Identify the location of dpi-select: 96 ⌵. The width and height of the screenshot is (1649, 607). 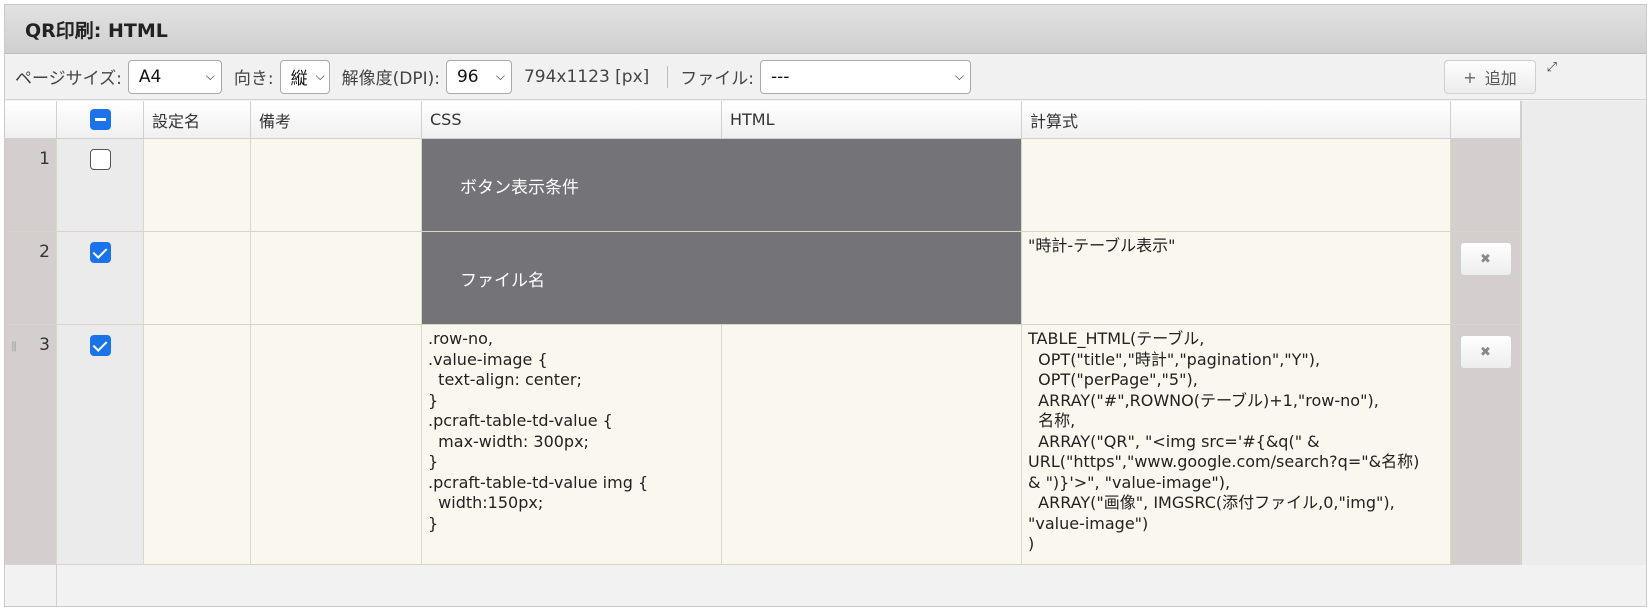
(478, 76).